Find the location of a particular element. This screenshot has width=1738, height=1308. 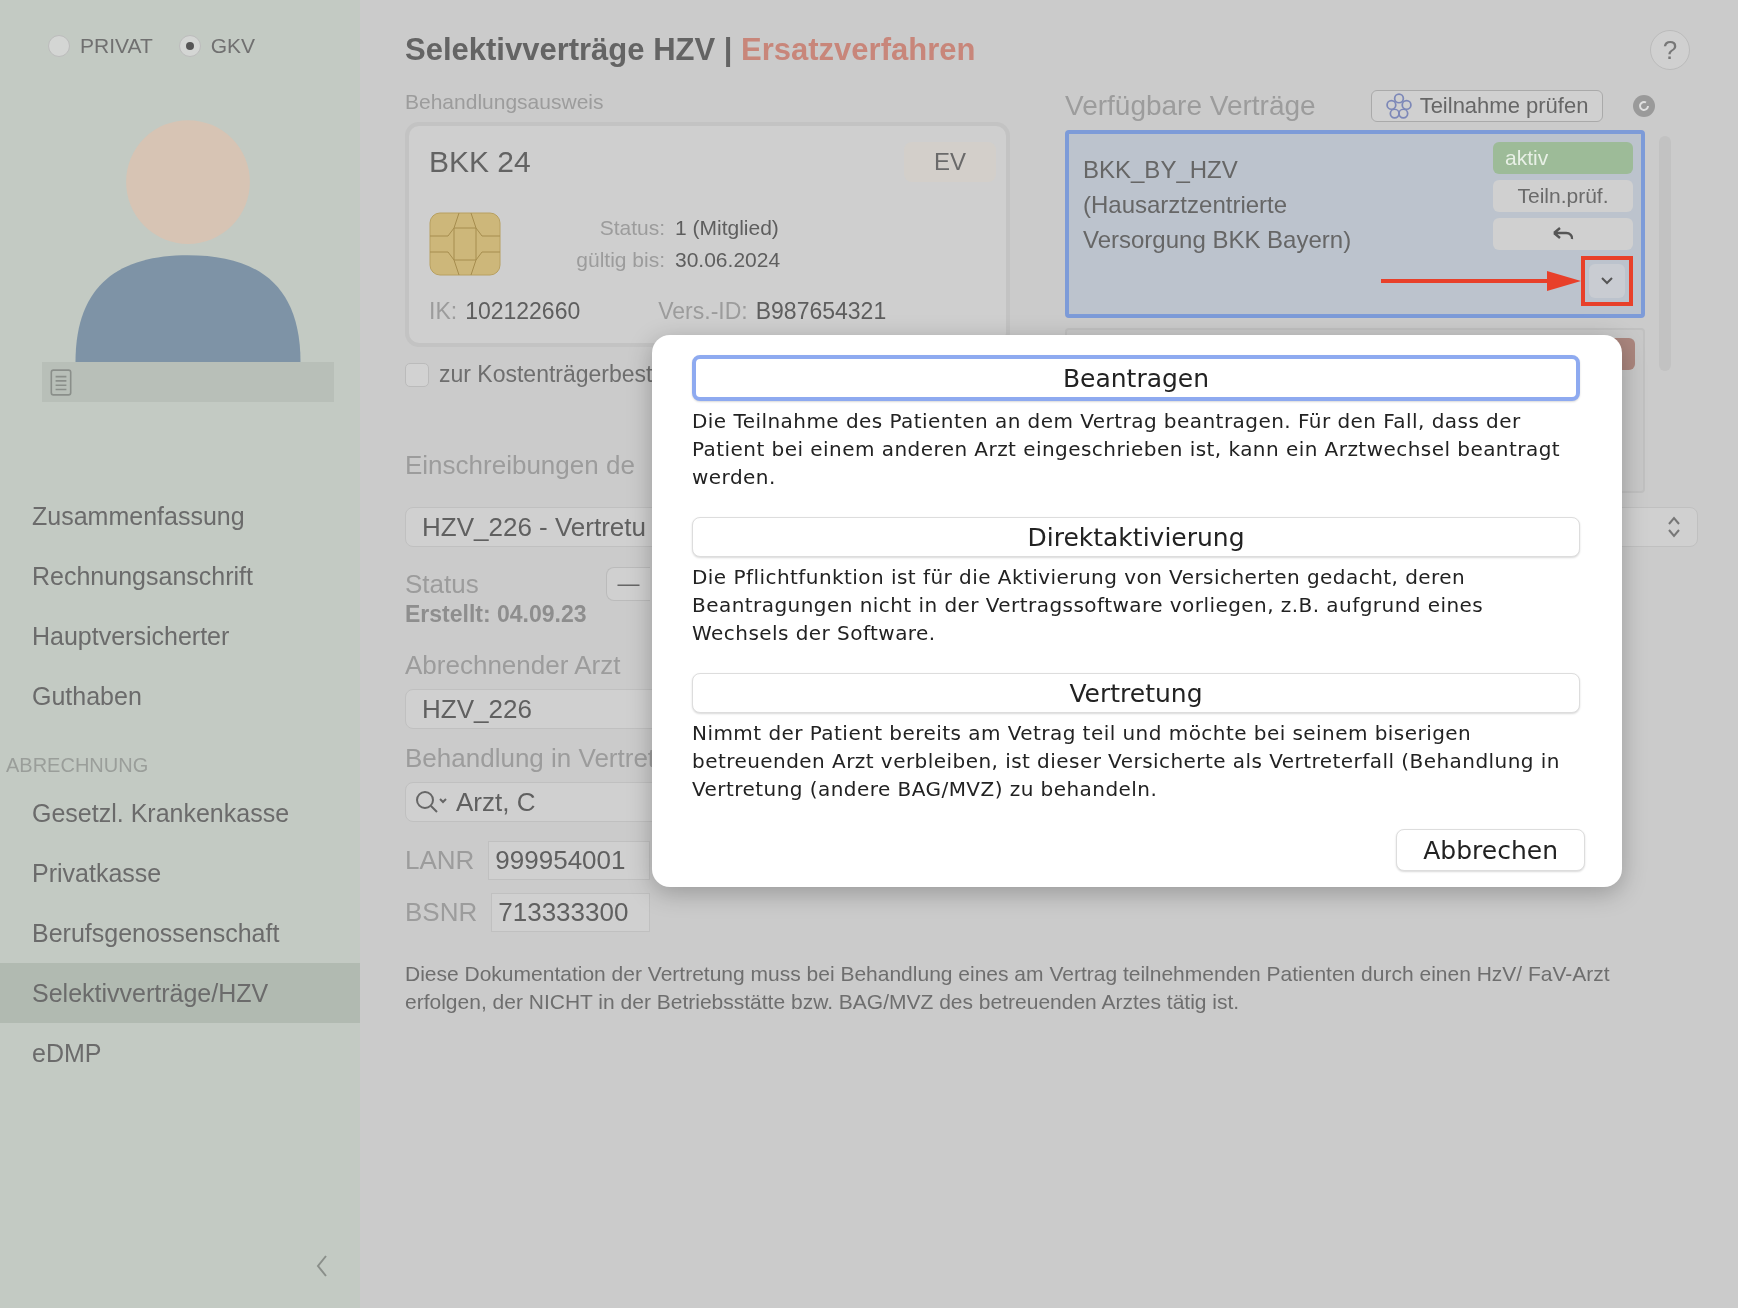

option-description: Nimmt der Patient bereits am Vetrag teil und möchte bei seinem biserigen betreuenden Arzt verbleiben, ist dieser Versicherte als Vertreterfall (Behandlung in Vertretung (andere BAG/MVZ) zu behandeln. is located at coordinates (1126, 761).